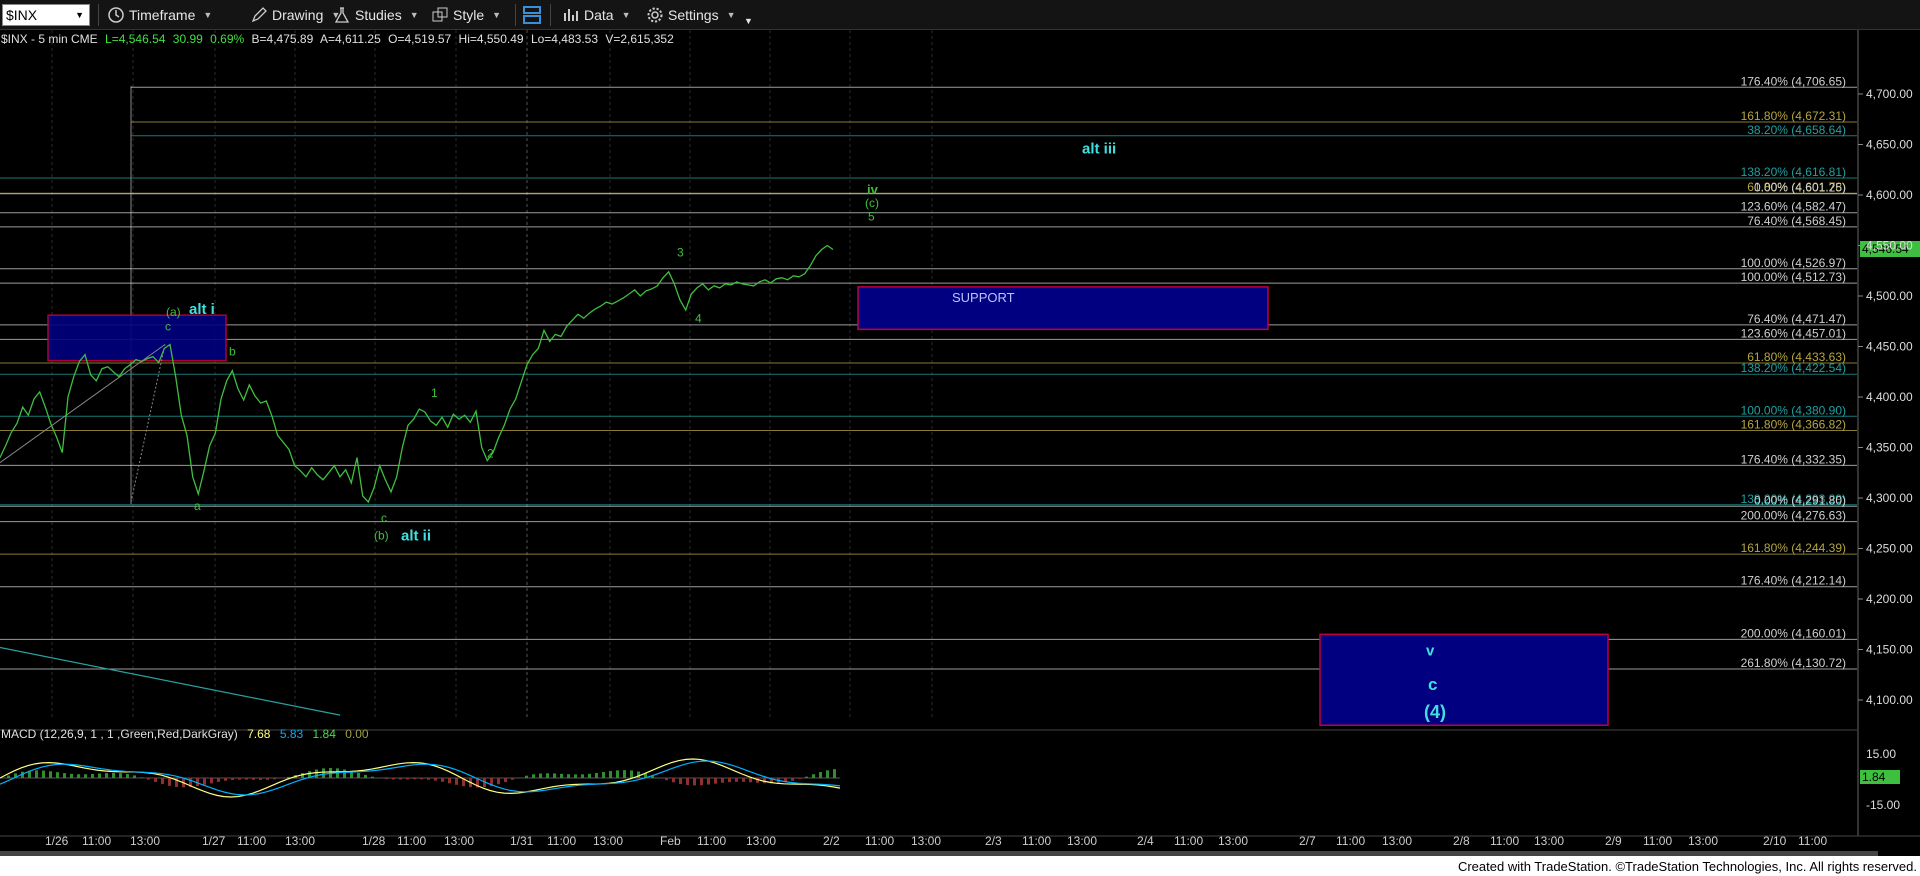 This screenshot has height=876, width=1920. What do you see at coordinates (993, 841) in the screenshot?
I see `time-axis-label: 2/3` at bounding box center [993, 841].